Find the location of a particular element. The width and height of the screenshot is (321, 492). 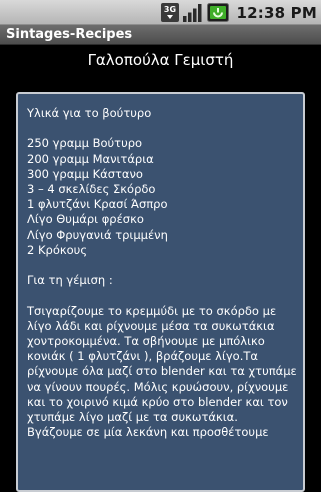

clock: 12:38 PM is located at coordinates (276, 12).